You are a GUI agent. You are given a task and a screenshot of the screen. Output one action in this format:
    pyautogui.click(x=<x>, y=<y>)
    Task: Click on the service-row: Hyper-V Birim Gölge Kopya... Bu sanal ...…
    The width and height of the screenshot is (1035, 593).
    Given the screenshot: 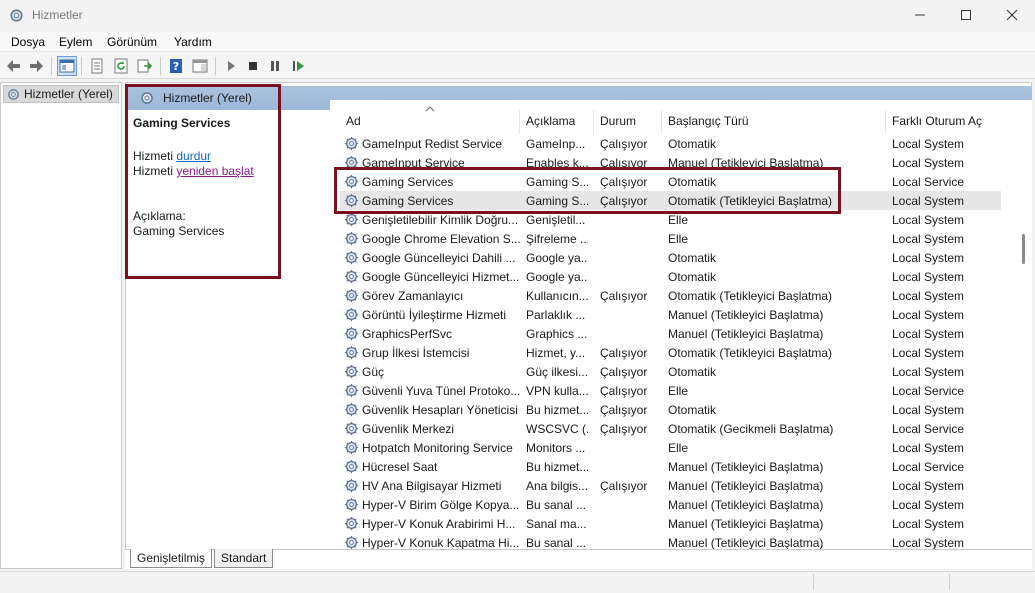 What is the action you would take?
    pyautogui.click(x=670, y=504)
    